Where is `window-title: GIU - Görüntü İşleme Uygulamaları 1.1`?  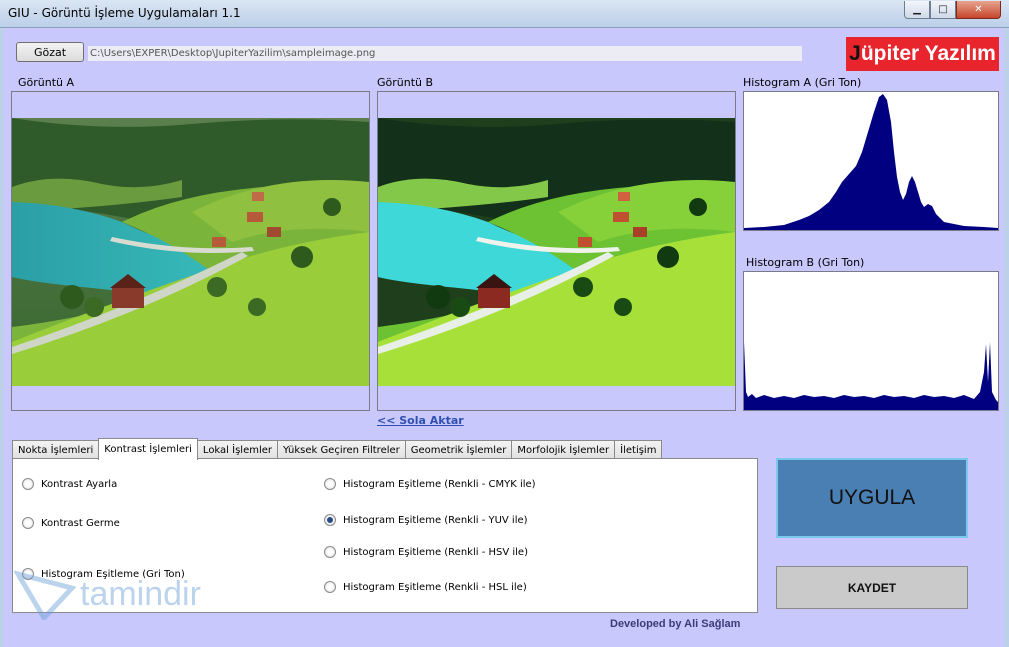 window-title: GIU - Görüntü İşleme Uygulamaları 1.1 is located at coordinates (124, 13).